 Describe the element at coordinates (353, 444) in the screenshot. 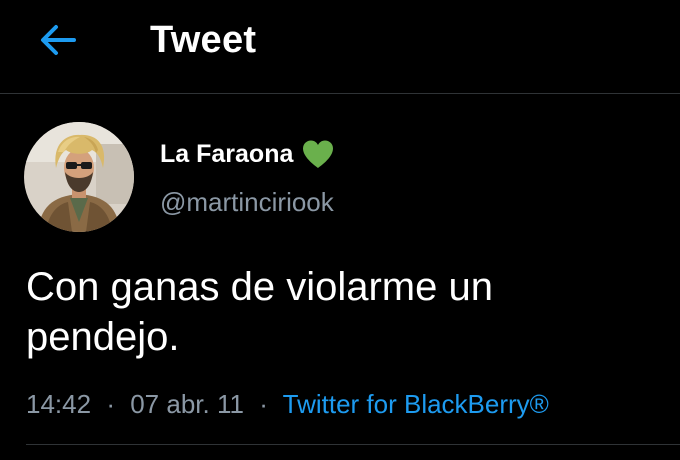

I see `divider` at that location.